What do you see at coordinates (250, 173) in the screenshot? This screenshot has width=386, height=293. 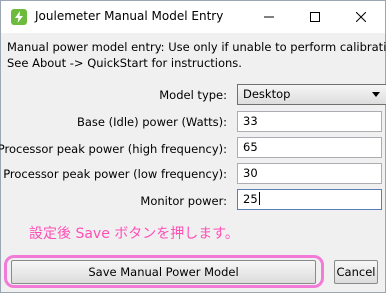 I see `cpu-low-power-value: 30` at bounding box center [250, 173].